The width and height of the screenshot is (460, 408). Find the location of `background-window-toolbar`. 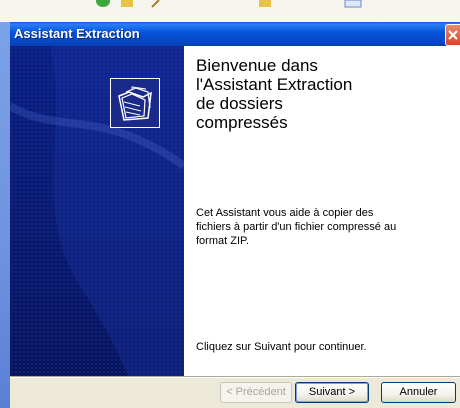

background-window-toolbar is located at coordinates (230, 11).